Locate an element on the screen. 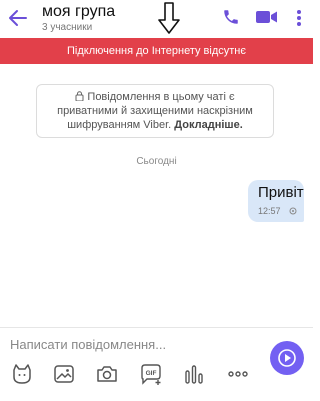 Image resolution: width=320 pixels, height=401 pixels. chat-title: моя група is located at coordinates (78, 12).